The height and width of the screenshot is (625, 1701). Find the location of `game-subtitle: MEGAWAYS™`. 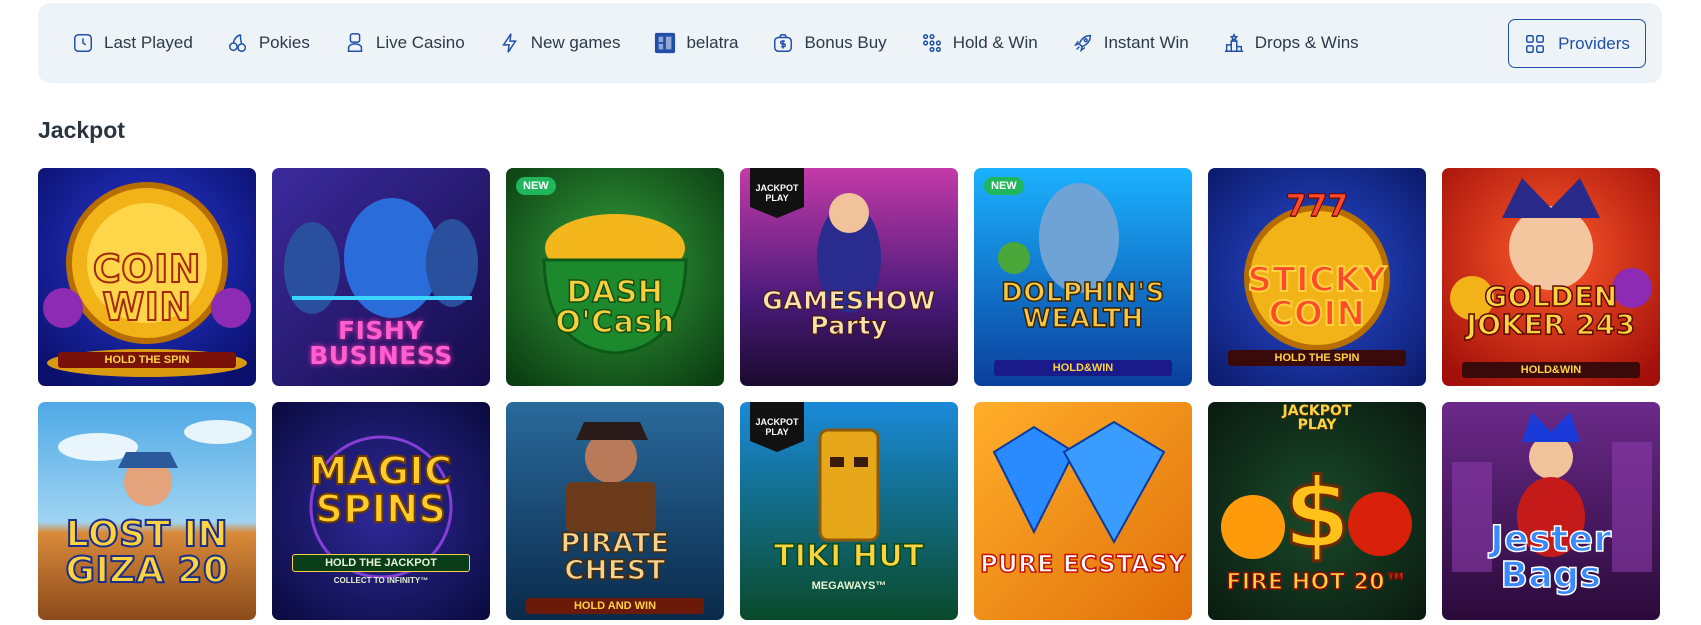

game-subtitle: MEGAWAYS™ is located at coordinates (849, 586).